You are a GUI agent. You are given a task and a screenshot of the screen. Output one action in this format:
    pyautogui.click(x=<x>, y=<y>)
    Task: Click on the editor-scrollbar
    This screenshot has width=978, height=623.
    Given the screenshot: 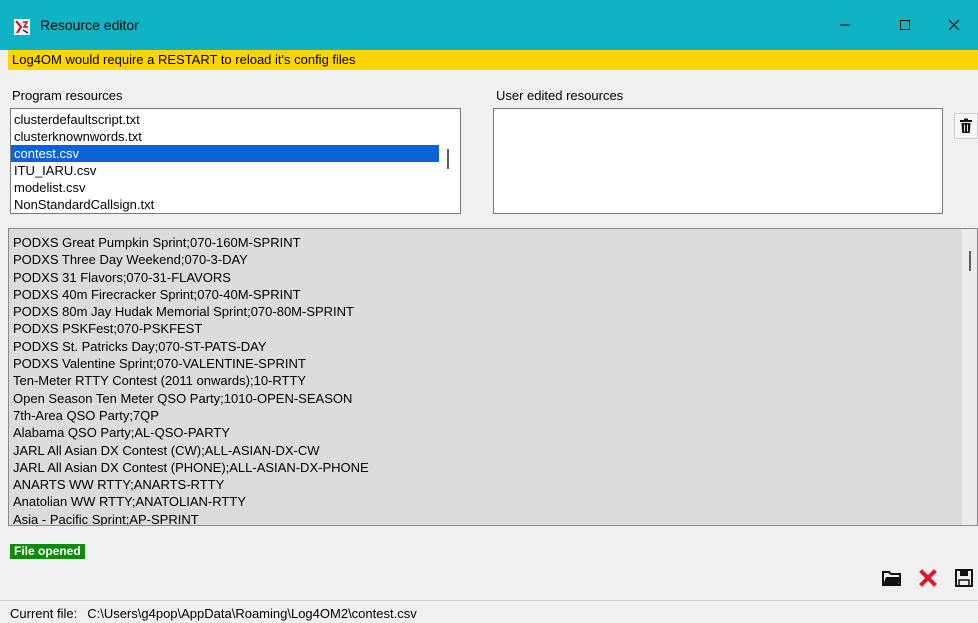 What is the action you would take?
    pyautogui.click(x=969, y=377)
    